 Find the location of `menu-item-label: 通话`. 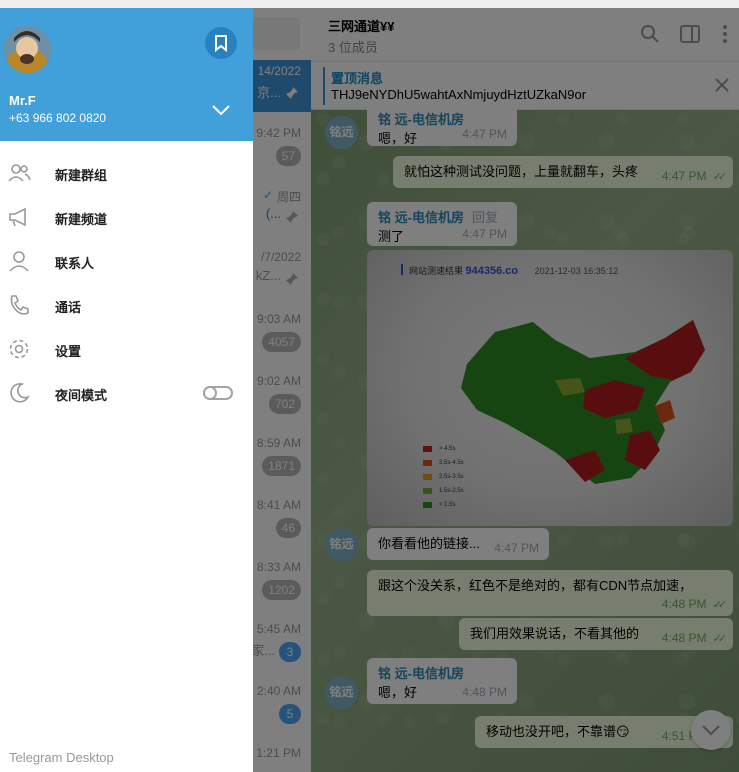

menu-item-label: 通话 is located at coordinates (68, 307).